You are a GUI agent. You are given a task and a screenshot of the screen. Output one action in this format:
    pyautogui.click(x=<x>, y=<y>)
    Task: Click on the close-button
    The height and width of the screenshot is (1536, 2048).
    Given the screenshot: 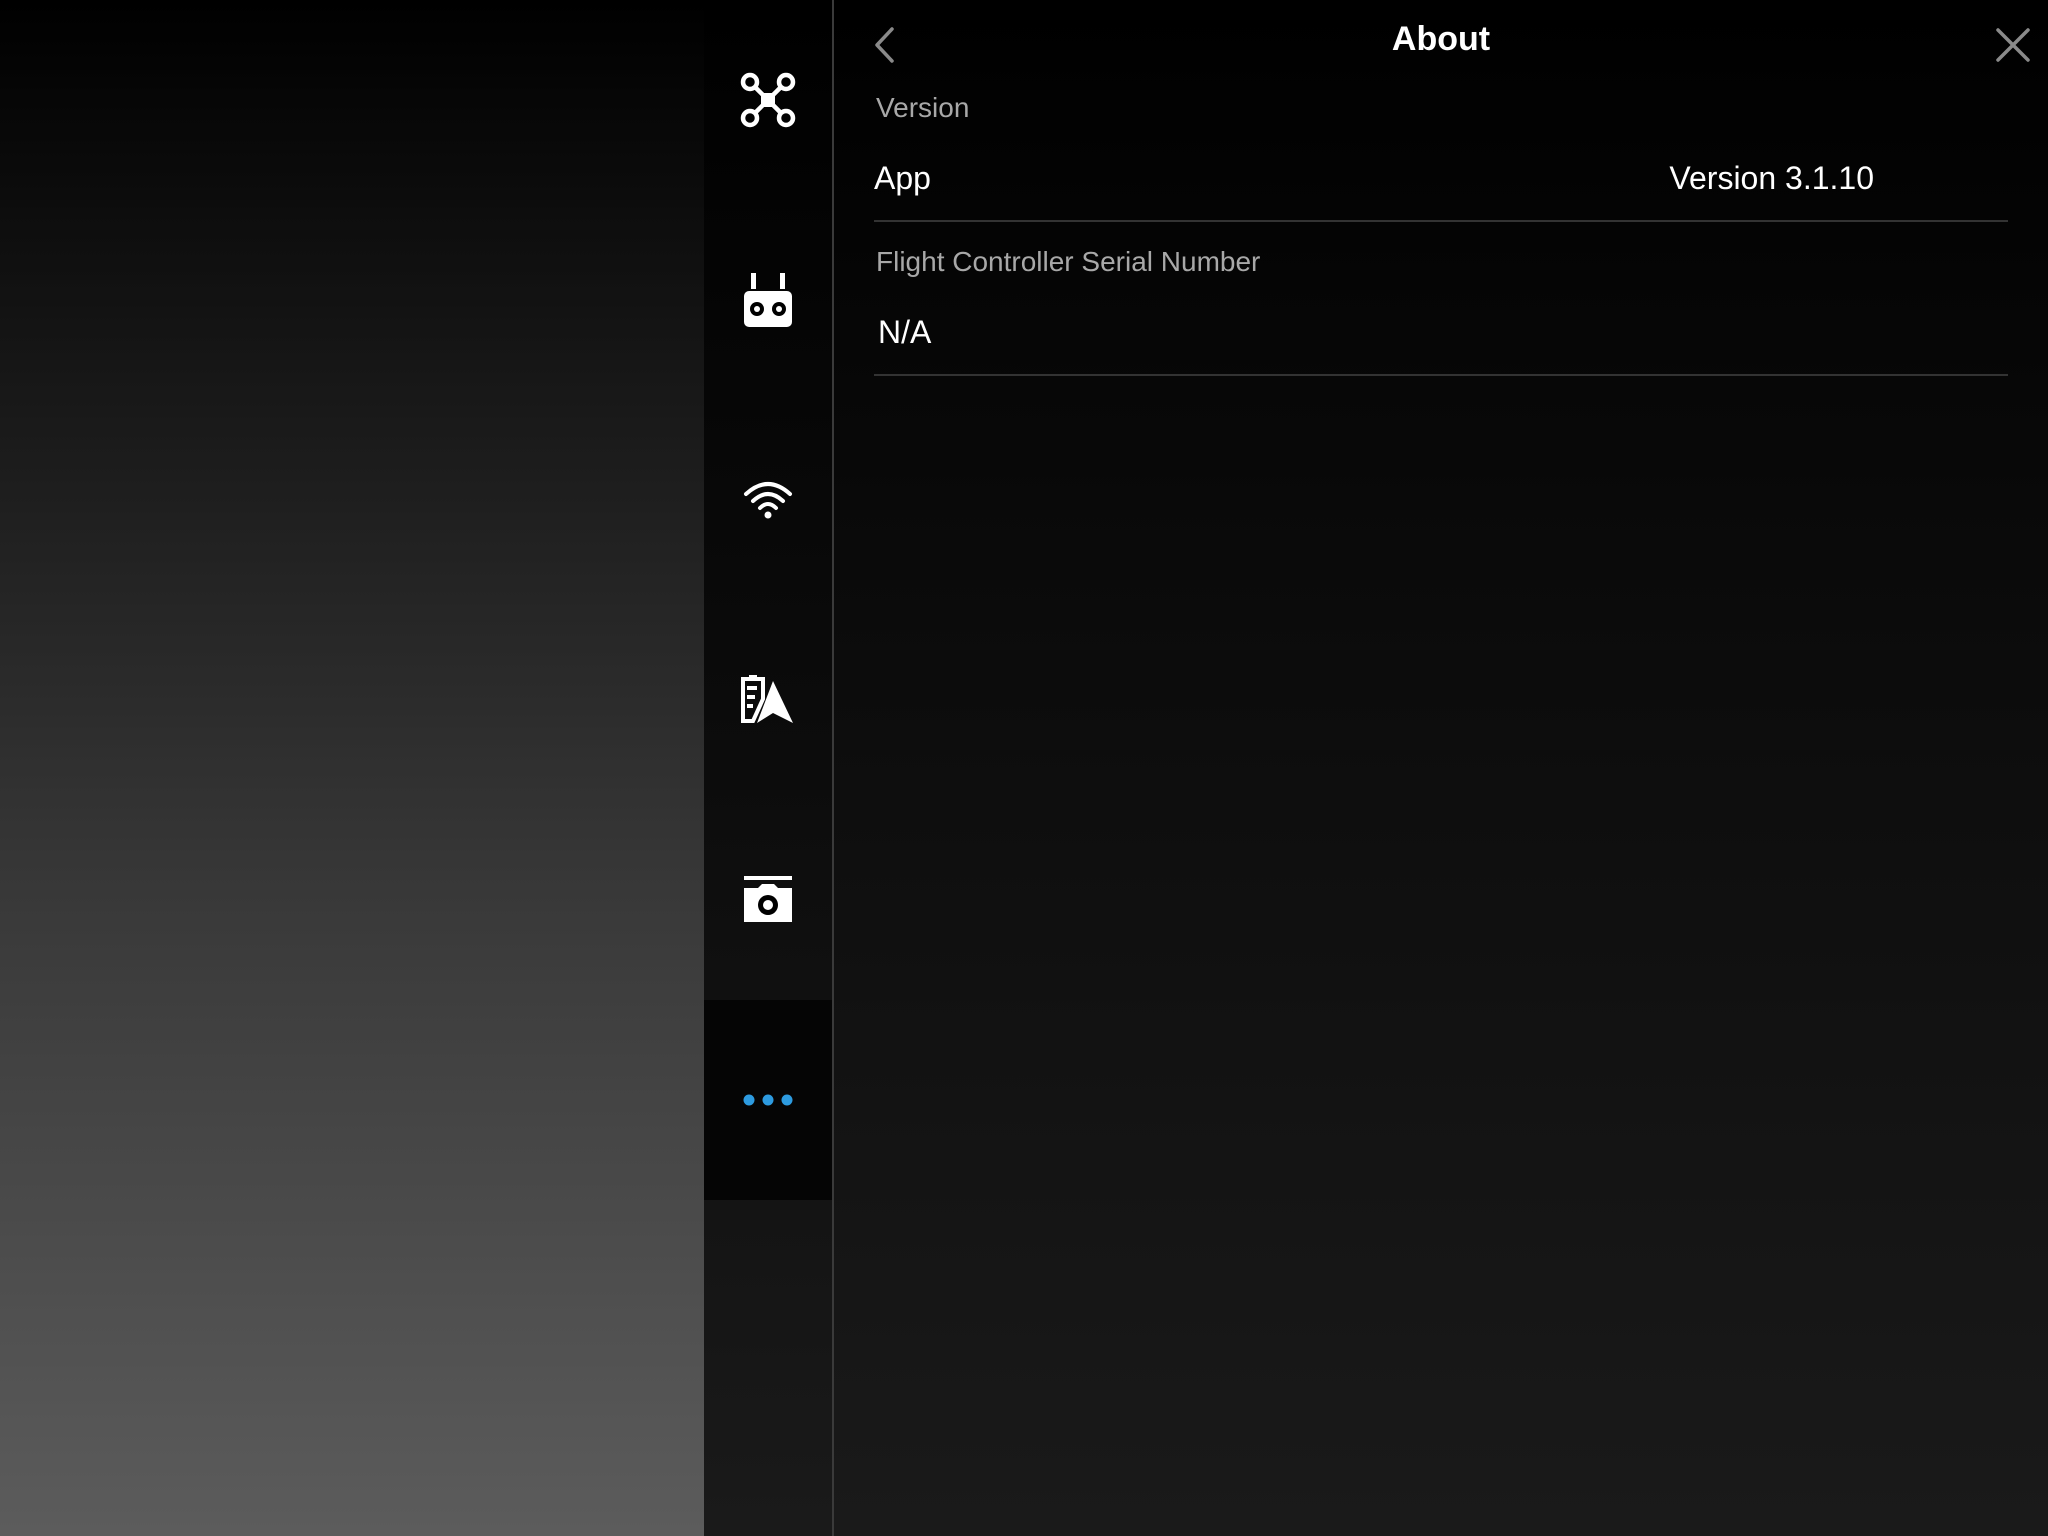 What is the action you would take?
    pyautogui.click(x=2013, y=45)
    